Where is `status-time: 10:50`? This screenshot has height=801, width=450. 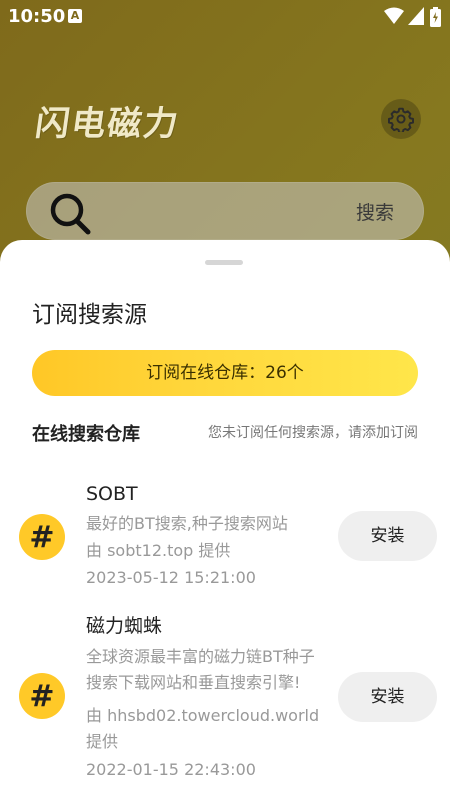 status-time: 10:50 is located at coordinates (37, 16).